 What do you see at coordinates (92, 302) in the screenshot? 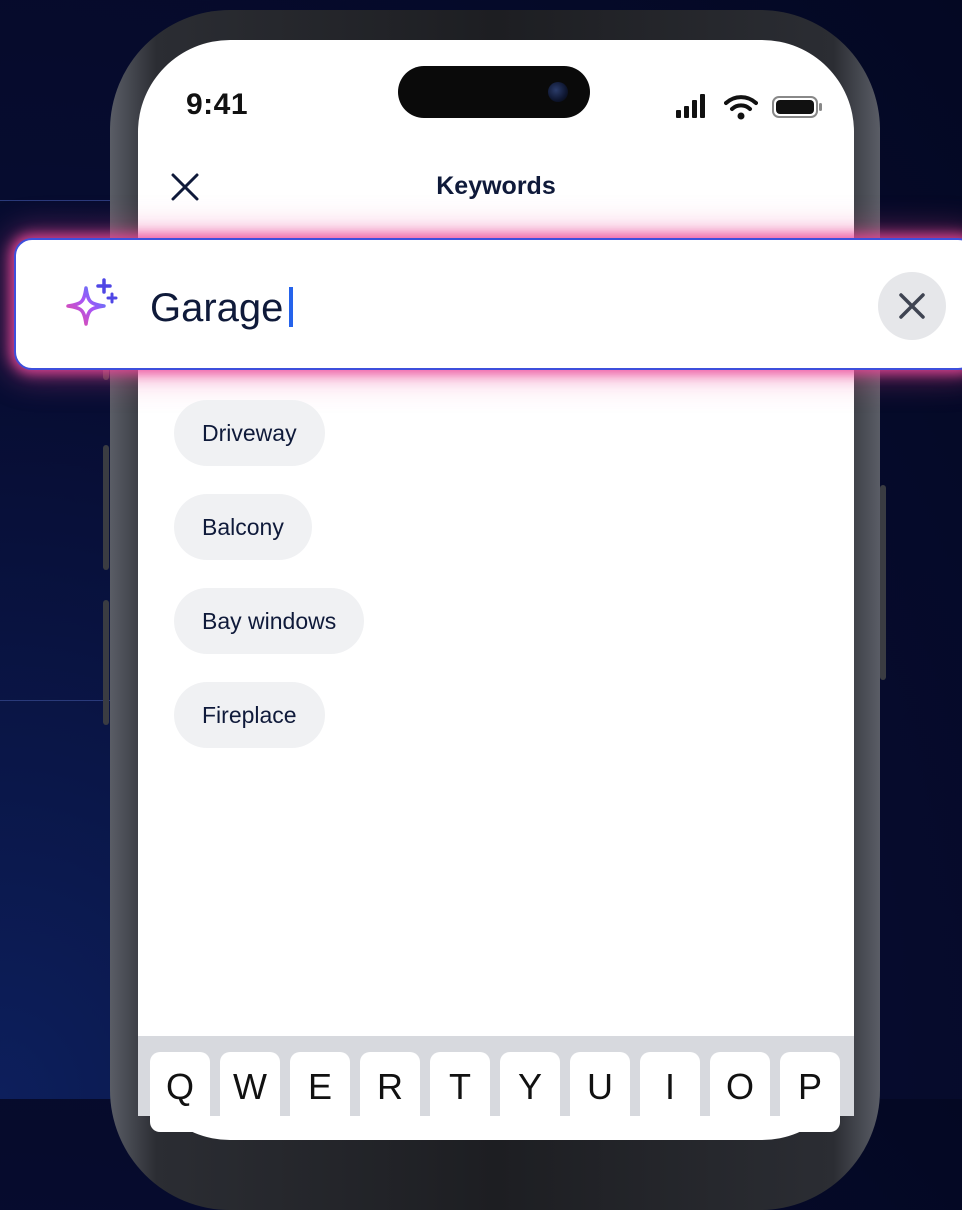
I see `sparkle-icon` at bounding box center [92, 302].